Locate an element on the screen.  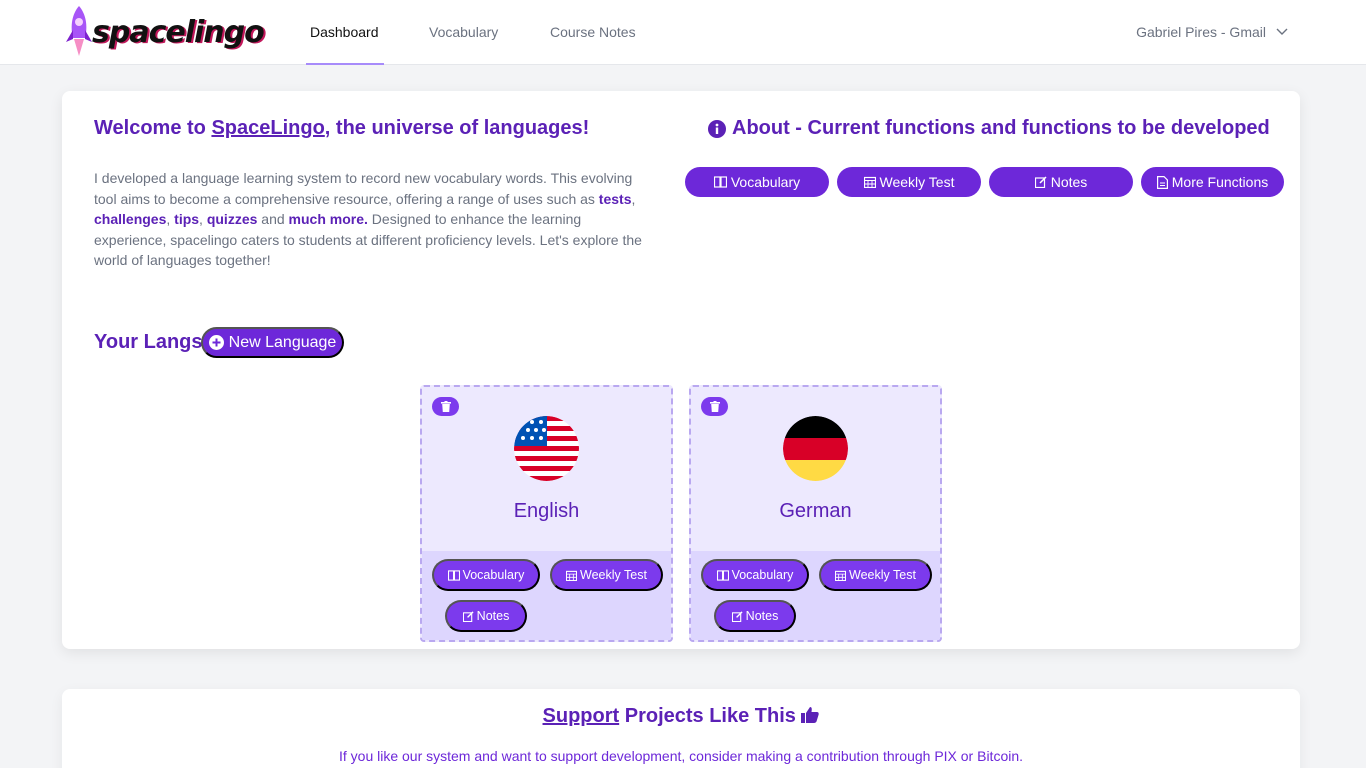
about-vocabulary-button: Vocabulary is located at coordinates (757, 182).